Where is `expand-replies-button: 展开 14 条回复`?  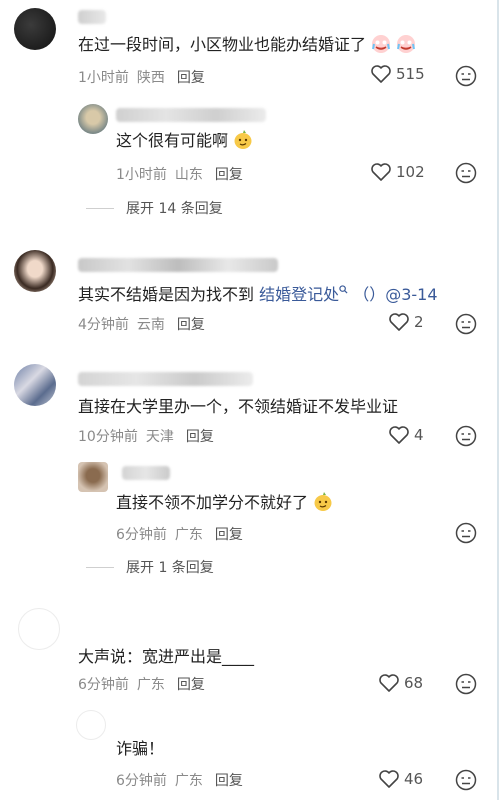 expand-replies-button: 展开 14 条回复 is located at coordinates (154, 208).